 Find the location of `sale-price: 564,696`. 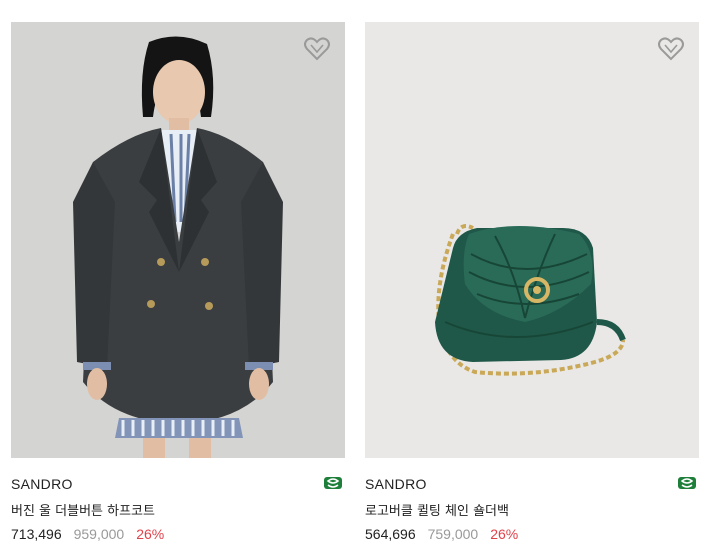

sale-price: 564,696 is located at coordinates (390, 534).